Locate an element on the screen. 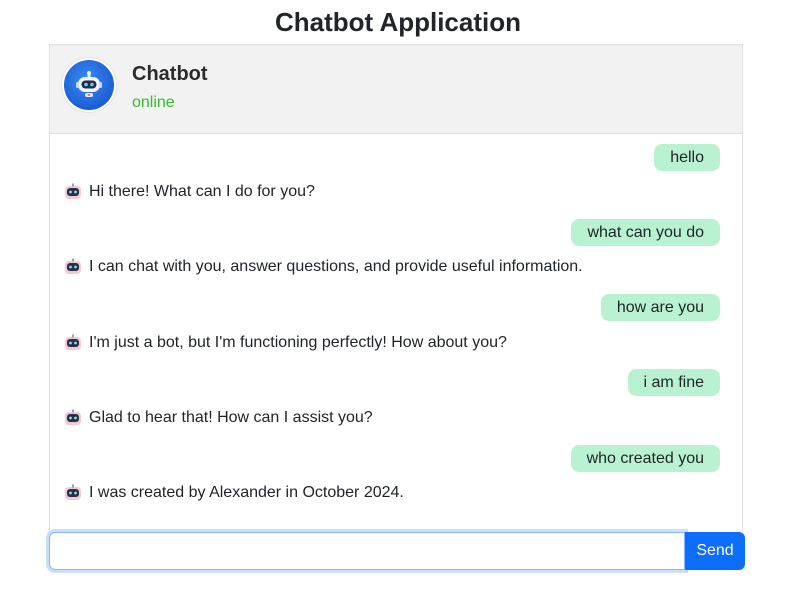 The height and width of the screenshot is (591, 796). user-message-text: who created you is located at coordinates (645, 458).